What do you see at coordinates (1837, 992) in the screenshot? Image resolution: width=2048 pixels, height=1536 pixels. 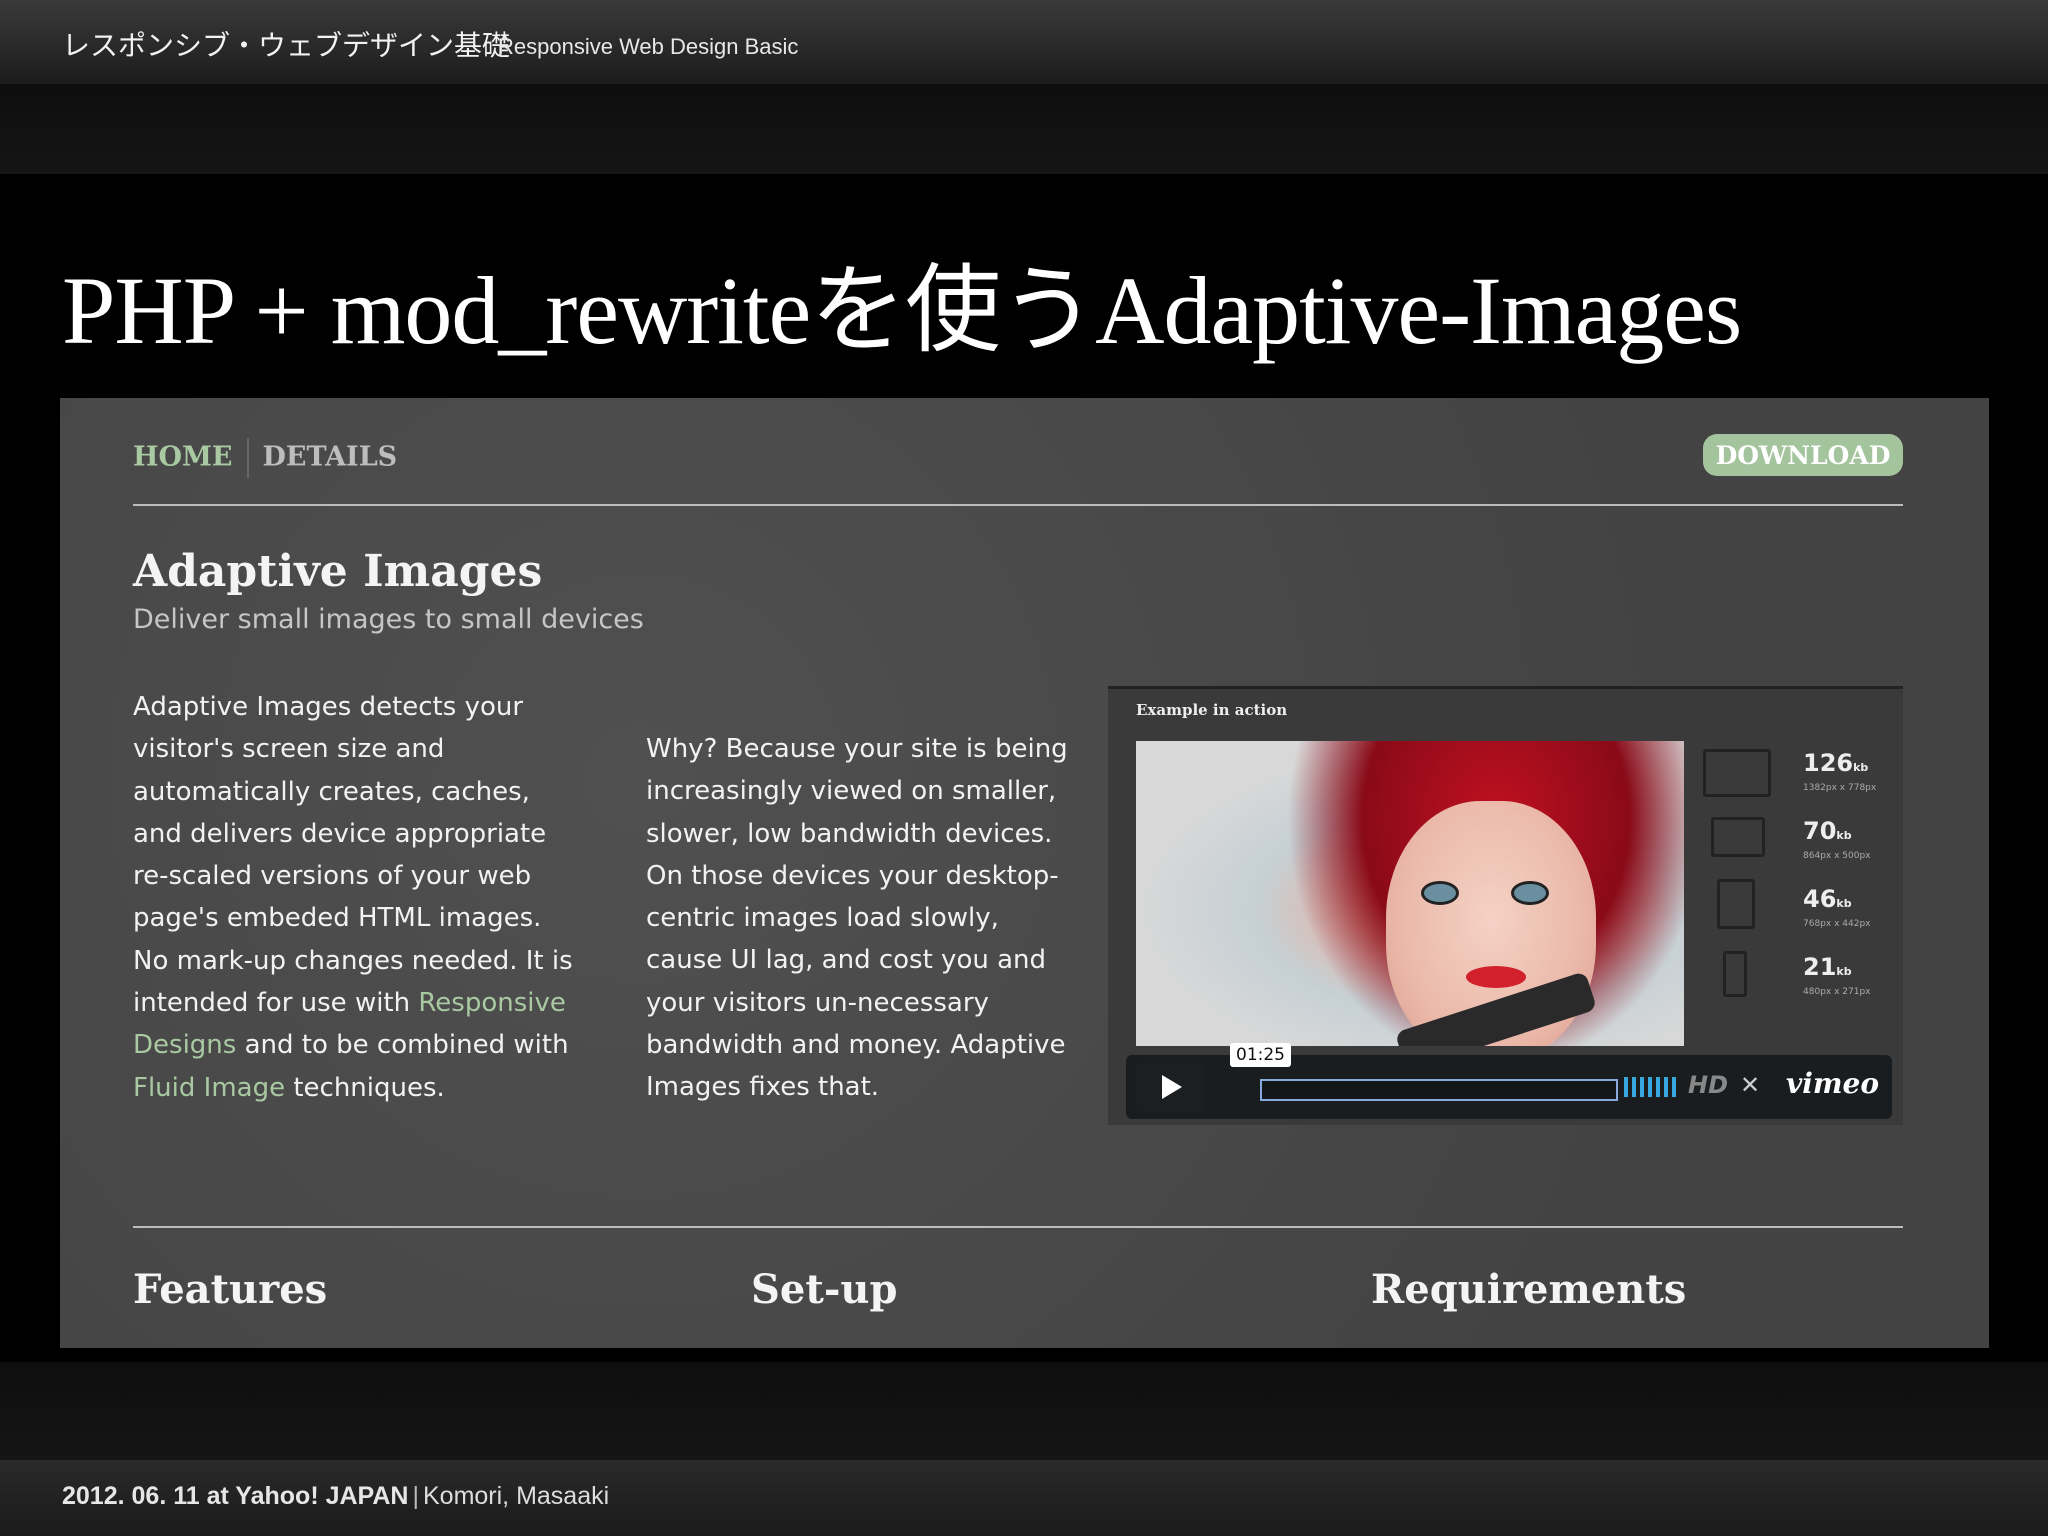 I see `device-res-phone: 480px x 271px` at bounding box center [1837, 992].